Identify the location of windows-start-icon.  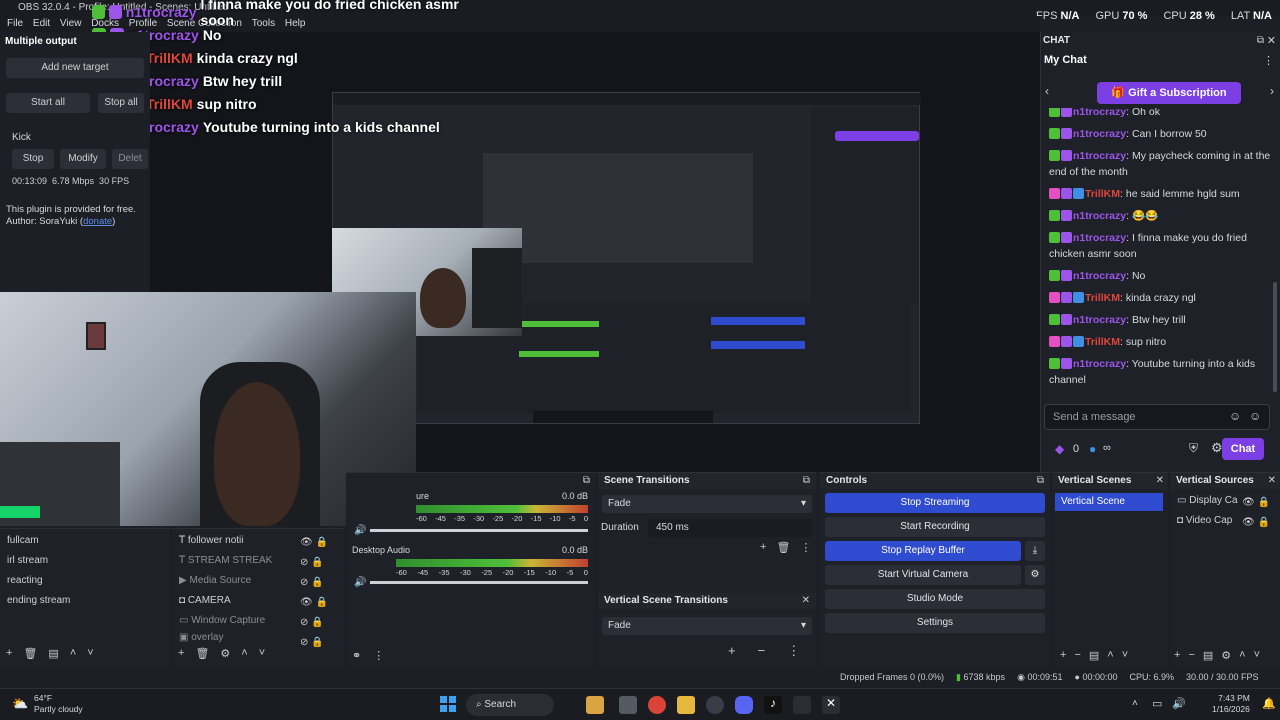
(448, 704).